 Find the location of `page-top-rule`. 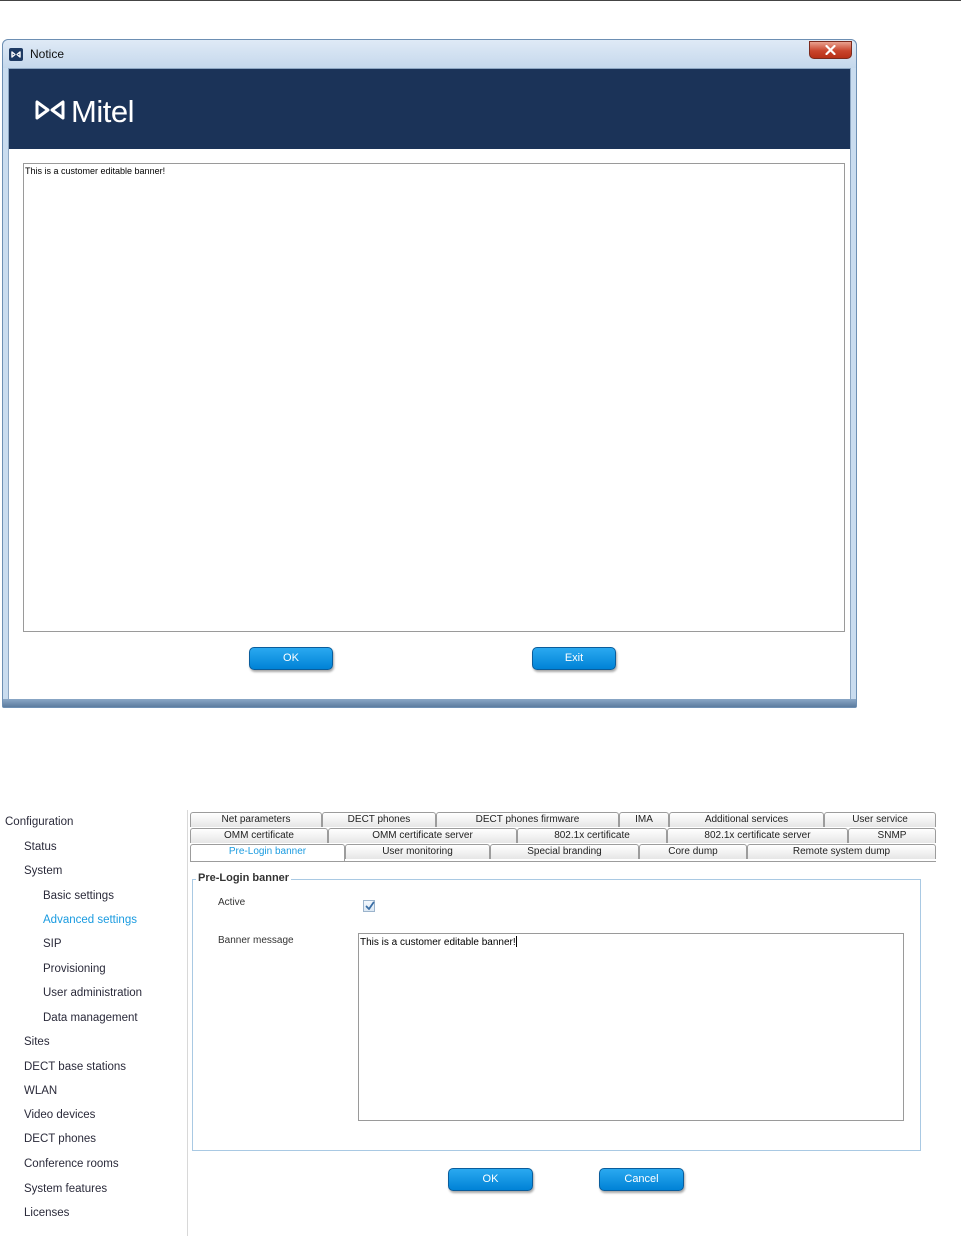

page-top-rule is located at coordinates (480, 0).